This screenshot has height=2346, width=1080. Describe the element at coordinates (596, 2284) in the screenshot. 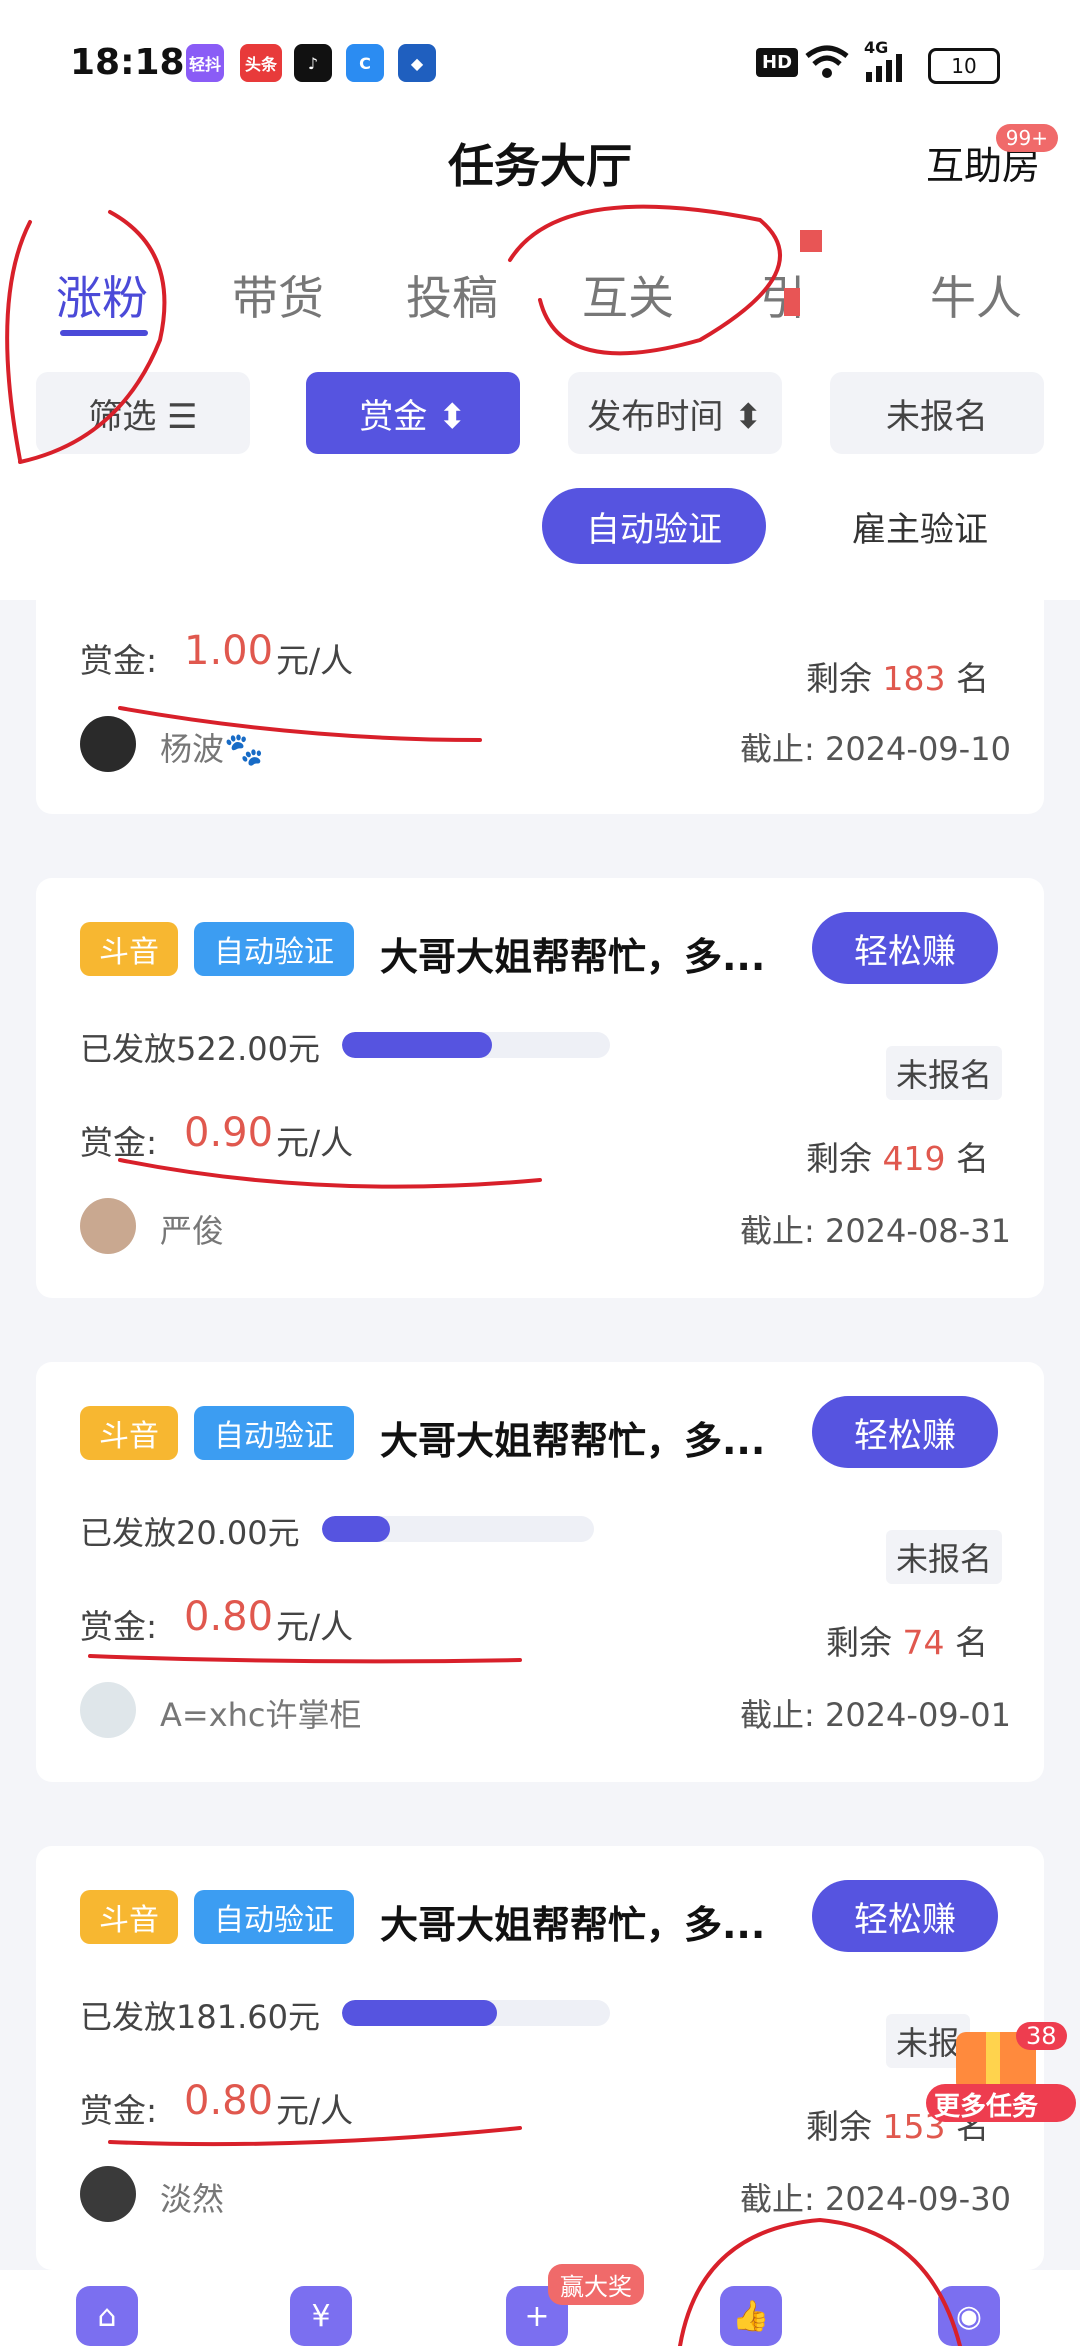

I see `win-prize-badge: 赢大奖` at that location.